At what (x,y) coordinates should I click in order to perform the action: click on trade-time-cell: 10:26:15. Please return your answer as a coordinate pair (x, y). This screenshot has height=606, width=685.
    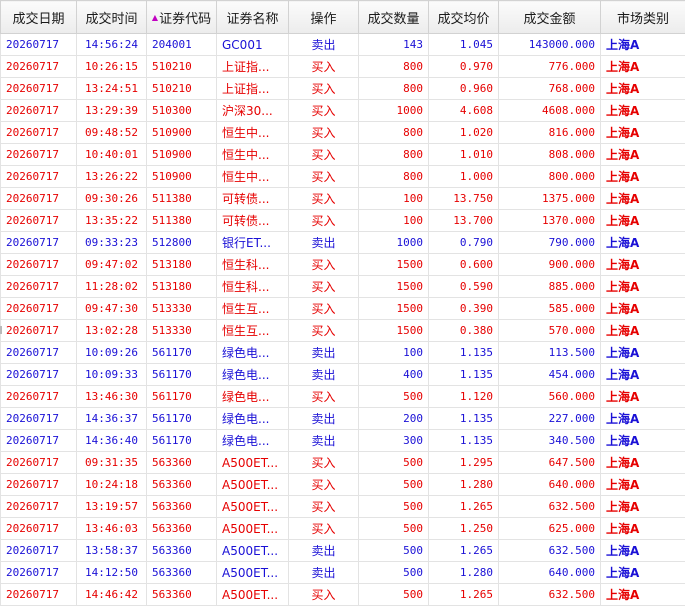
    Looking at the image, I should click on (111, 66).